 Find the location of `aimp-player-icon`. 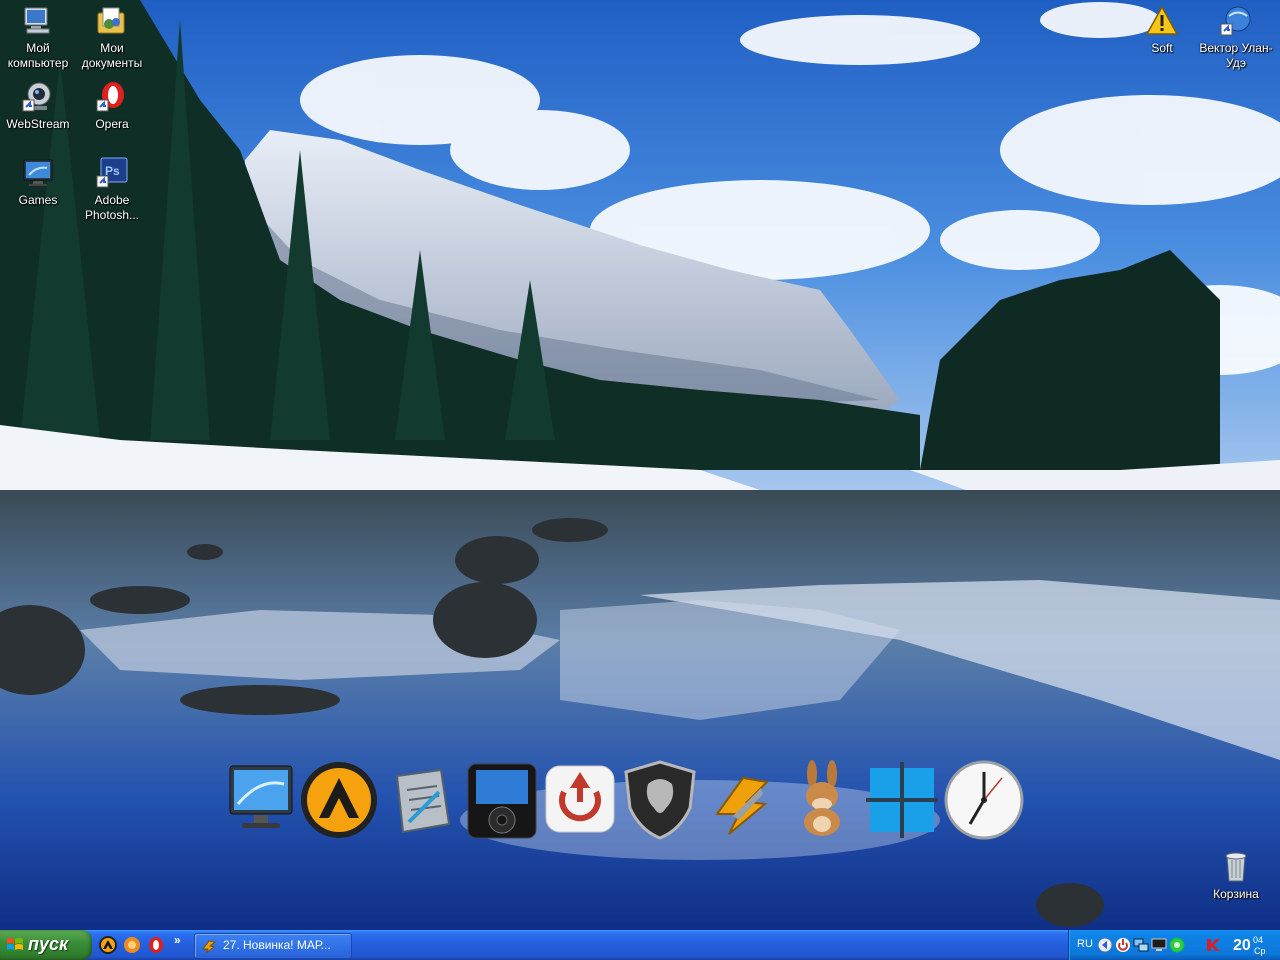

aimp-player-icon is located at coordinates (339, 800).